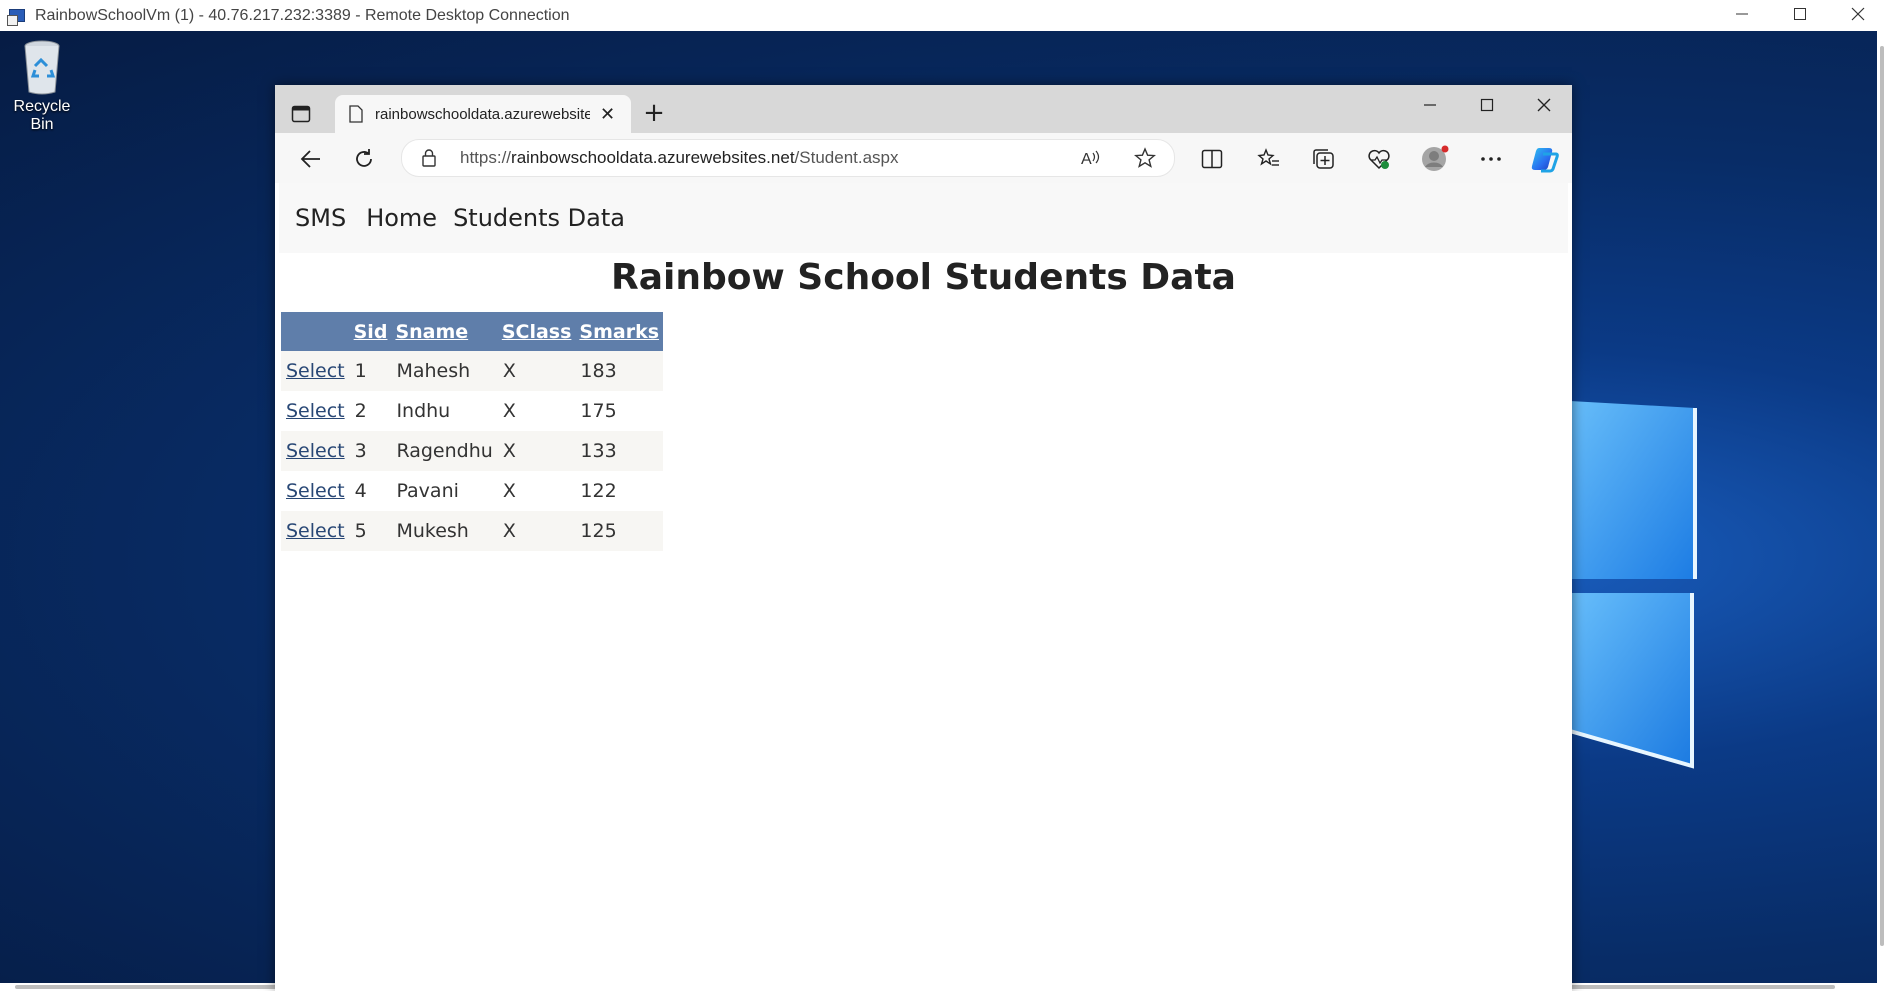 This screenshot has width=1887, height=991. I want to click on table-header-select, so click(315, 331).